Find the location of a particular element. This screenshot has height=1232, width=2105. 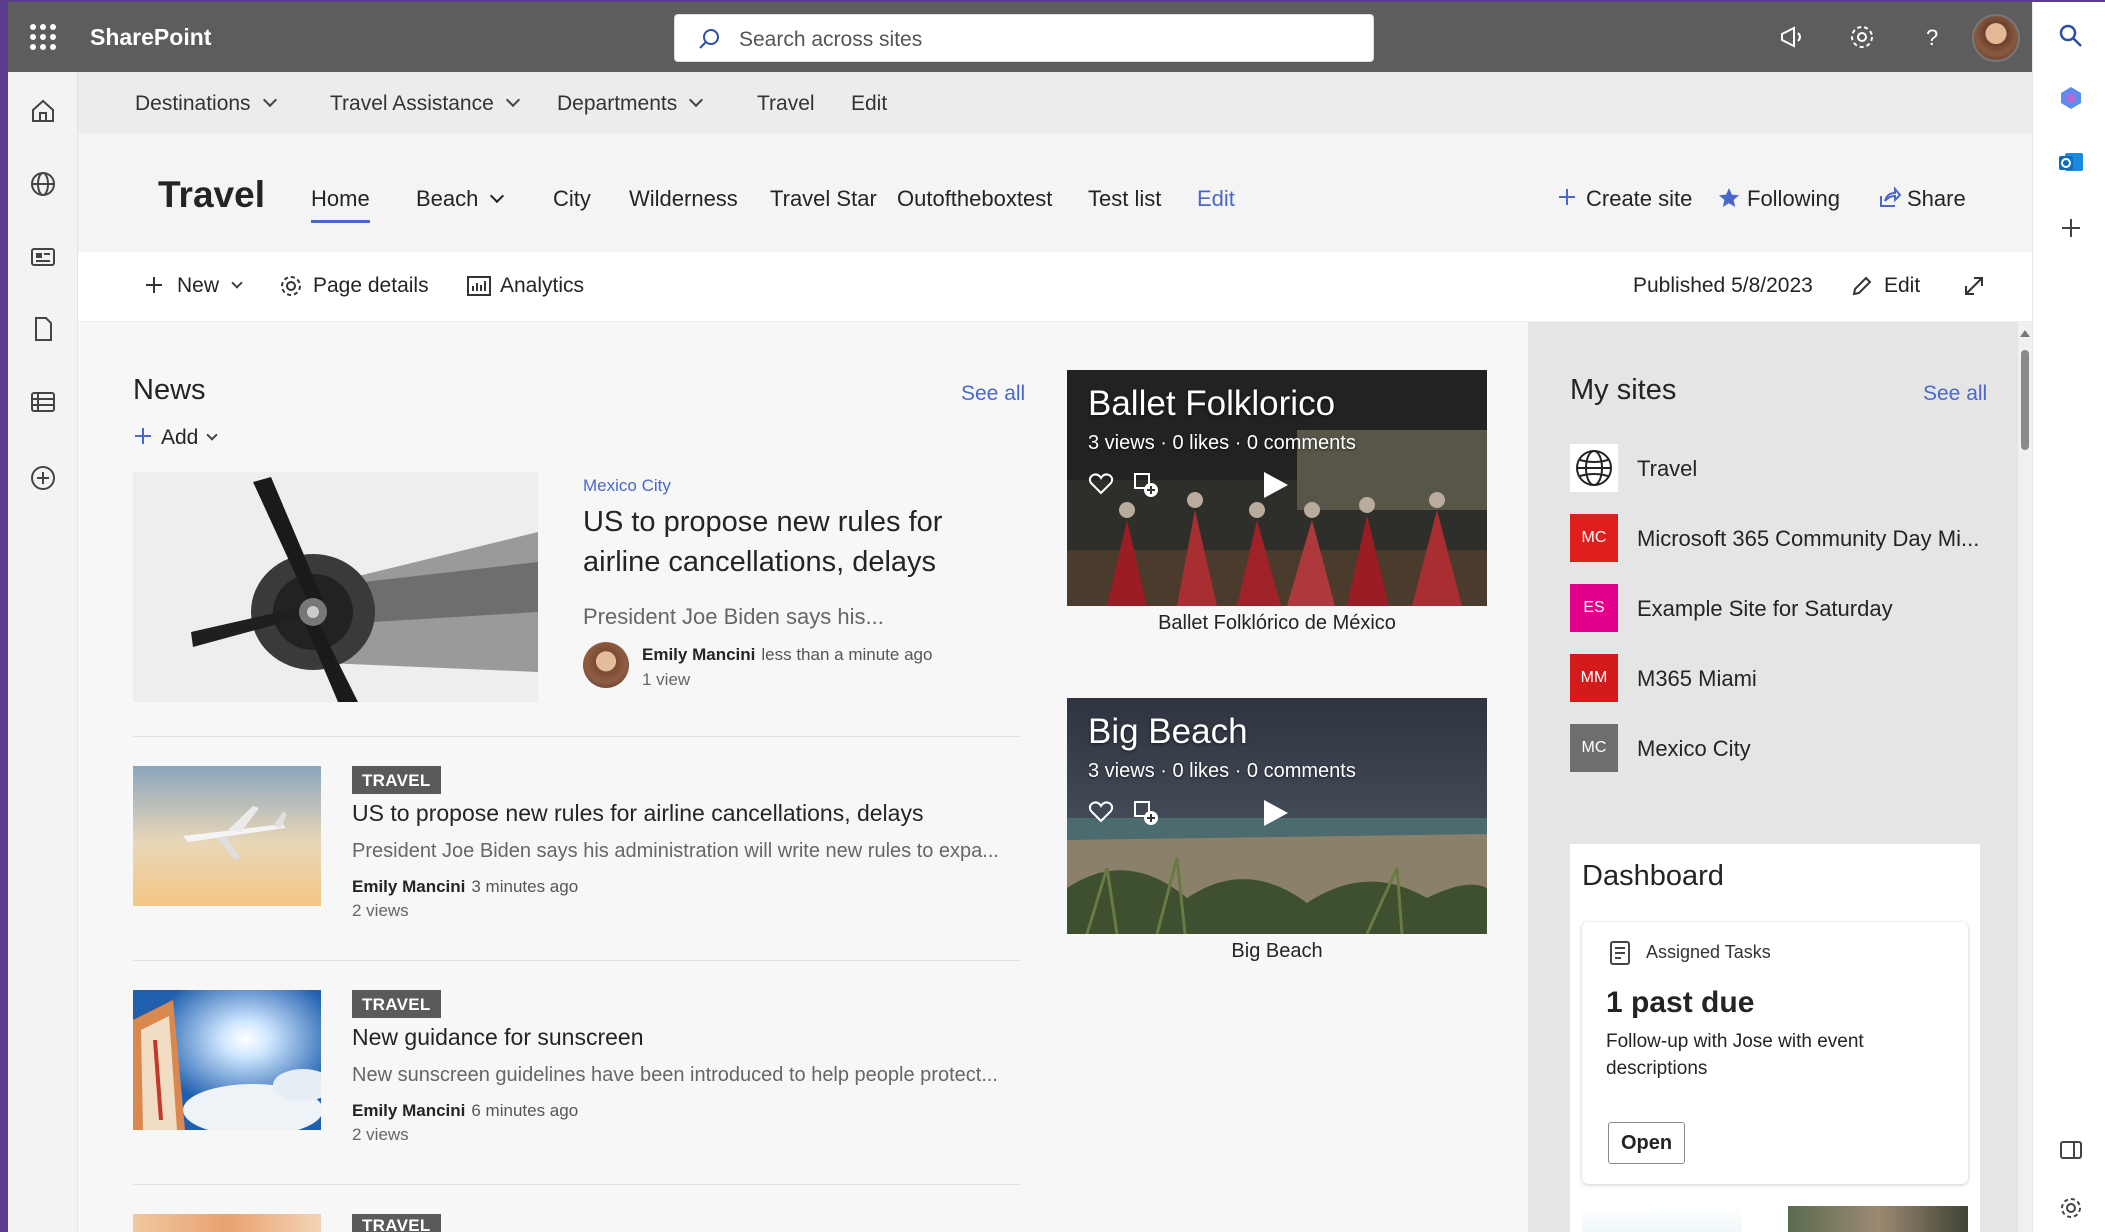

site-nav-wilderness: Wilderness is located at coordinates (683, 199).